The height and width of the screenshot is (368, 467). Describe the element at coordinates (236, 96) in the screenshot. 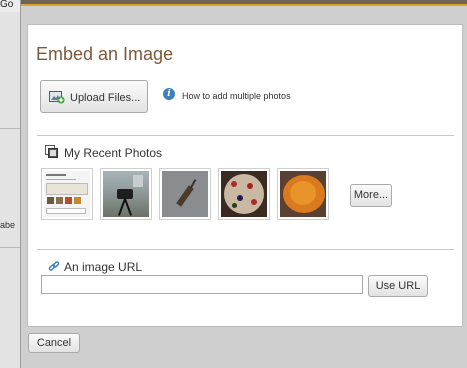

I see `help-link-multiple-photos: How to add multiple photos` at that location.